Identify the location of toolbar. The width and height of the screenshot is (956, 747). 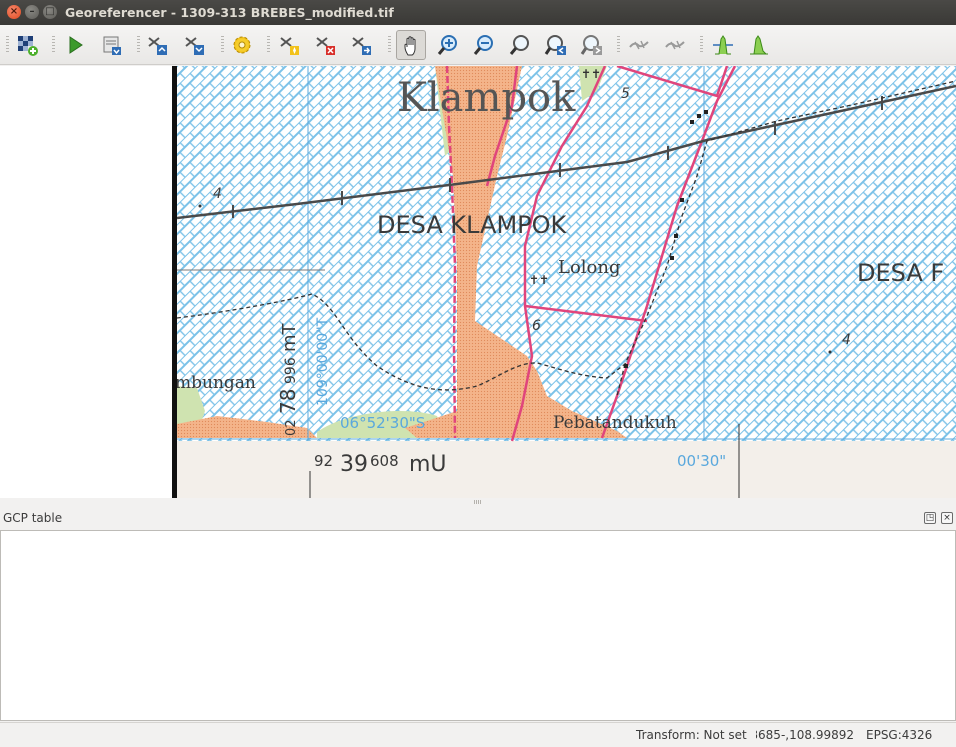
(478, 45).